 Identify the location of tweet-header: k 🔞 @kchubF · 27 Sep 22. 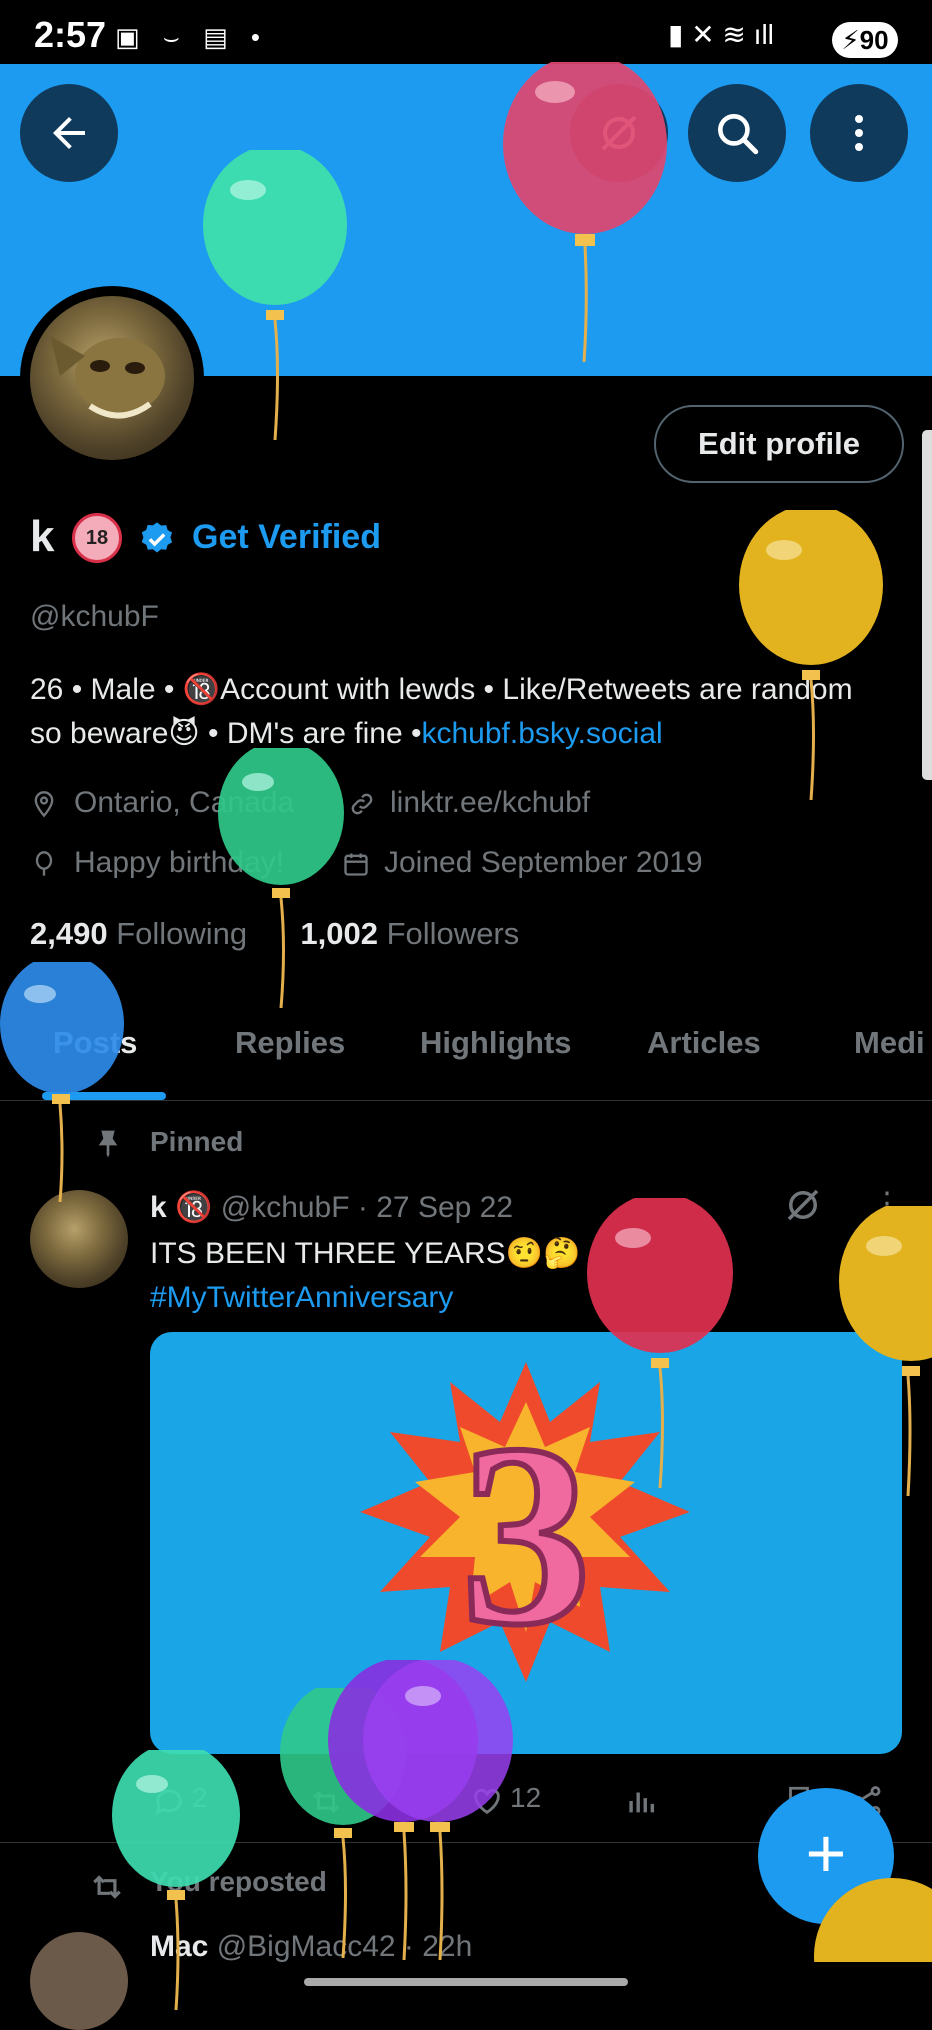
(331, 1207).